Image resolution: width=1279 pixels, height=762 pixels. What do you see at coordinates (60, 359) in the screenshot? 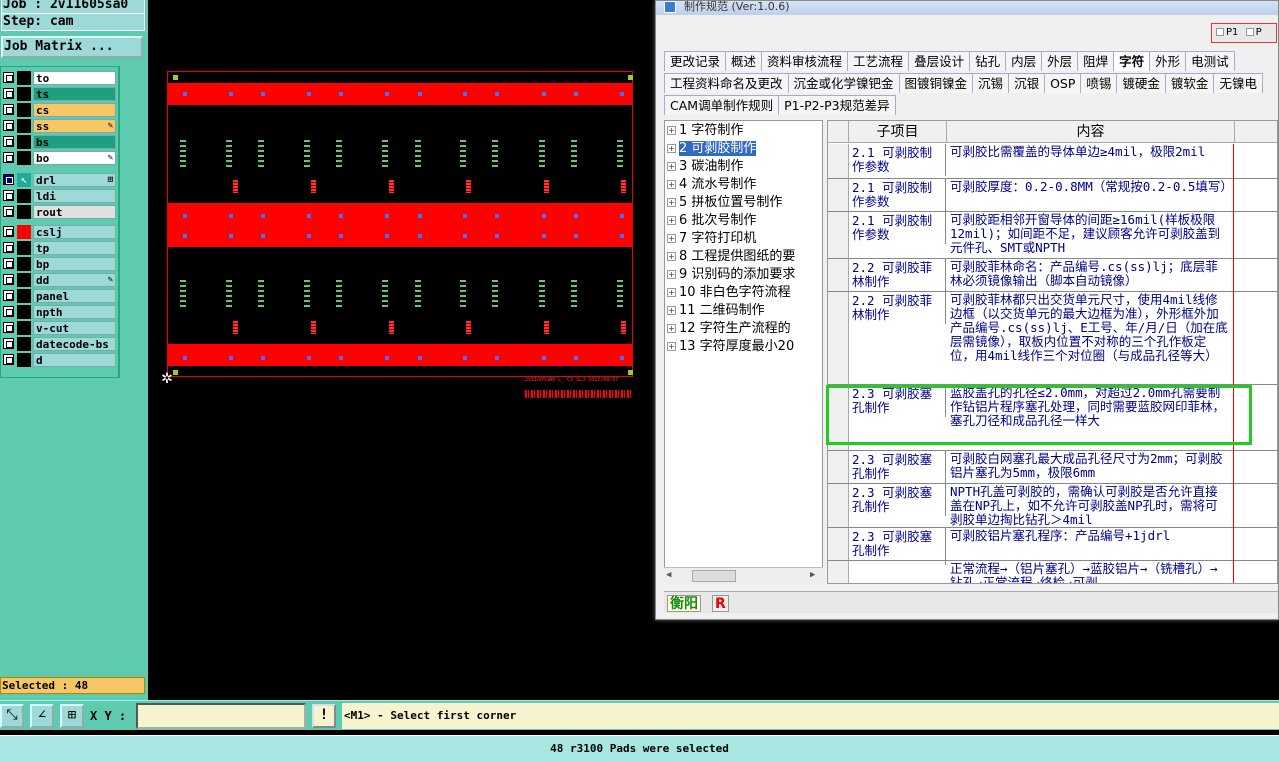
I see `layer-row-d: d` at bounding box center [60, 359].